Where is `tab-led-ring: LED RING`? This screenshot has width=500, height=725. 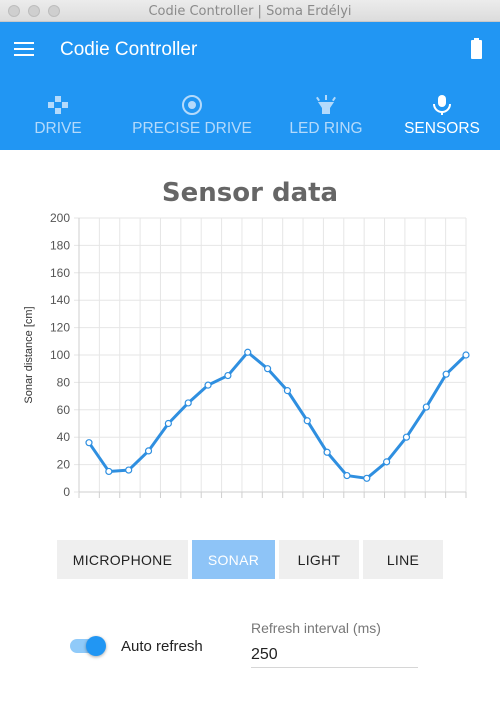 tab-led-ring: LED RING is located at coordinates (326, 120).